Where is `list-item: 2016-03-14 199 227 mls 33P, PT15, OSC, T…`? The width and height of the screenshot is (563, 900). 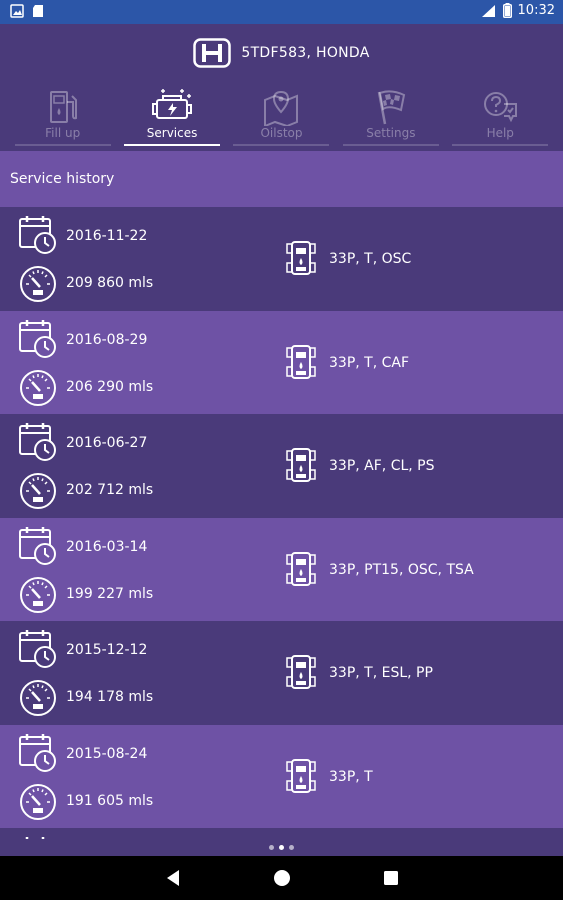 list-item: 2016-03-14 199 227 mls 33P, PT15, OSC, T… is located at coordinates (281, 569).